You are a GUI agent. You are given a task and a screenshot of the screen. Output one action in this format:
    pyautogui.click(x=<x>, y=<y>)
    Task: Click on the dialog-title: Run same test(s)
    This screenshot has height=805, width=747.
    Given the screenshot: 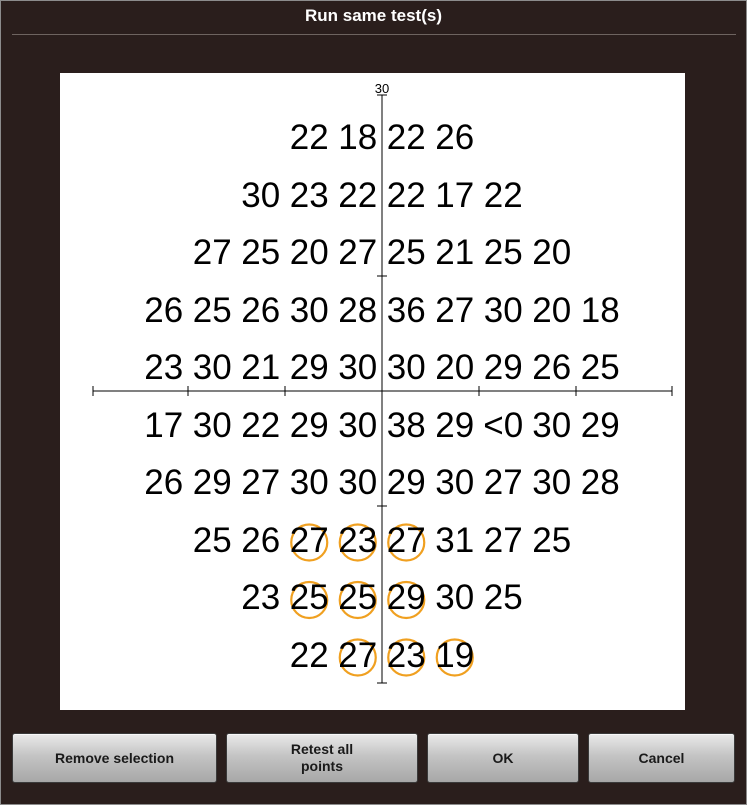 What is the action you would take?
    pyautogui.click(x=373, y=15)
    